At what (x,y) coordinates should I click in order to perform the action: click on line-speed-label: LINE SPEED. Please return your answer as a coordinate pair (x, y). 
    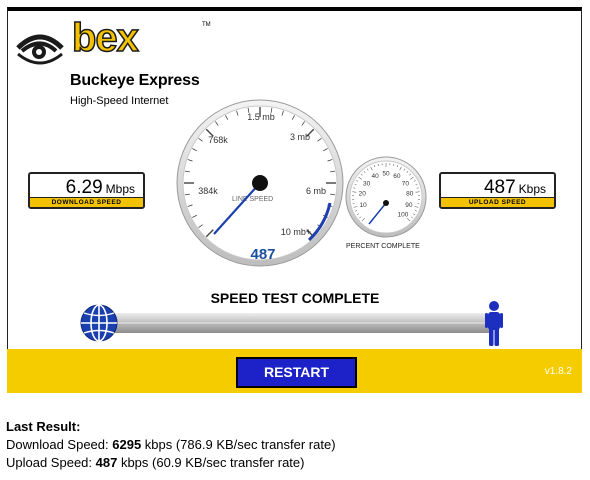
    Looking at the image, I should click on (252, 199).